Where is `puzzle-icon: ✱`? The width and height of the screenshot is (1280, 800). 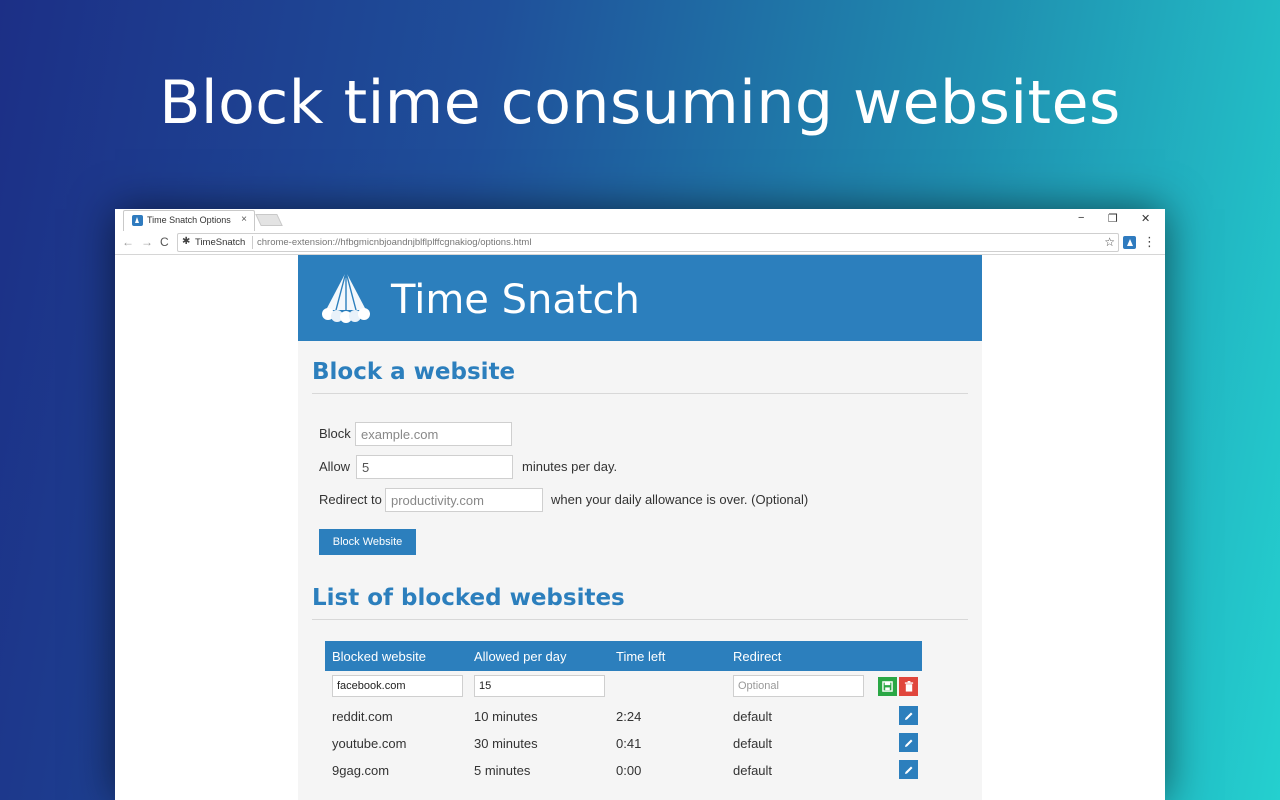
puzzle-icon: ✱ is located at coordinates (186, 241).